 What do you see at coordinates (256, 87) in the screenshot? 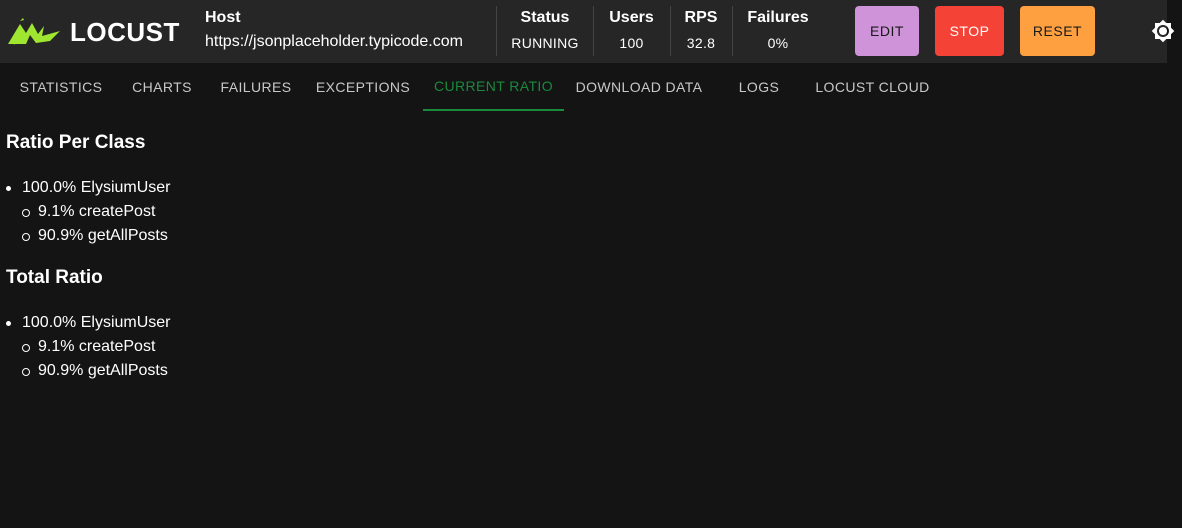
I see `tab-failures: FAILURES` at bounding box center [256, 87].